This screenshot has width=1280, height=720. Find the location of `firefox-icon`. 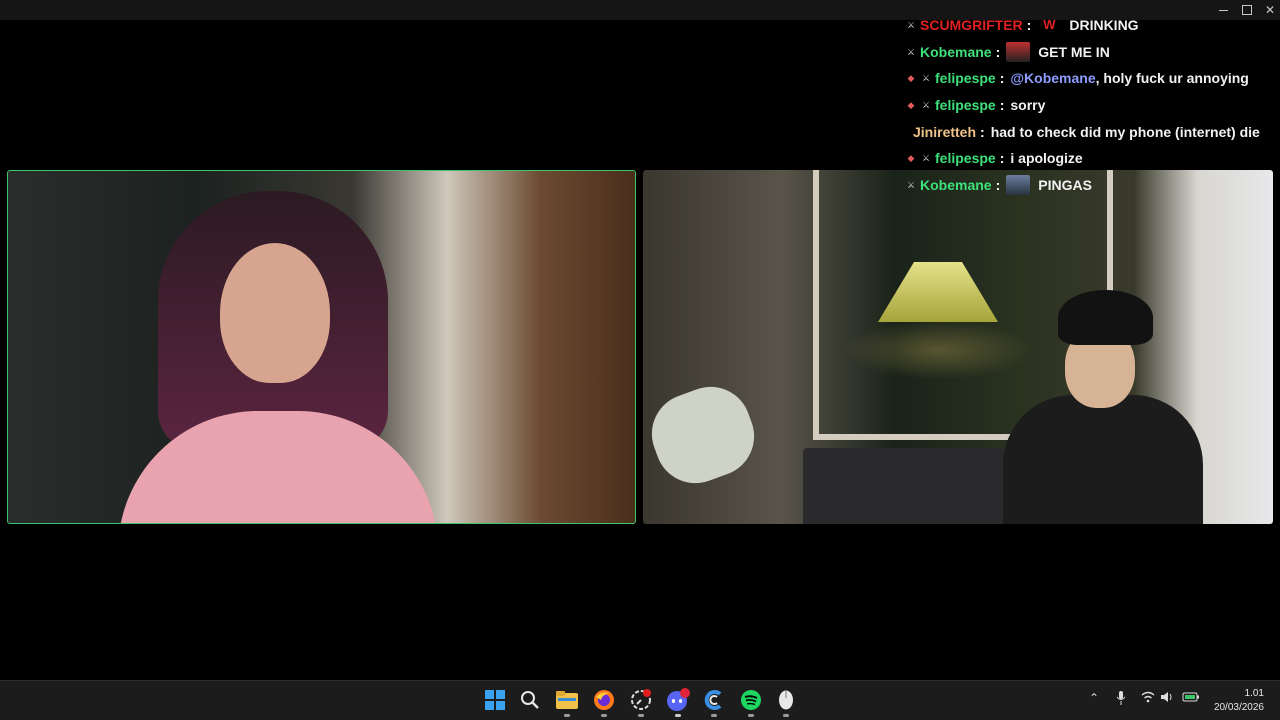

firefox-icon is located at coordinates (604, 700).